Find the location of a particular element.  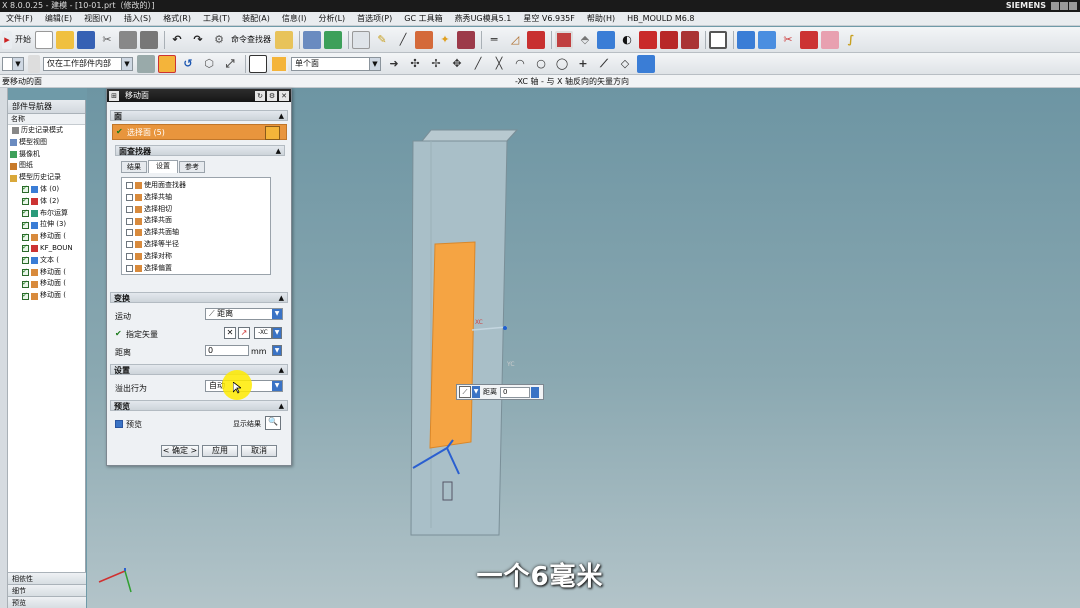

chevron-down-icon: ▼ is located at coordinates (476, 392).